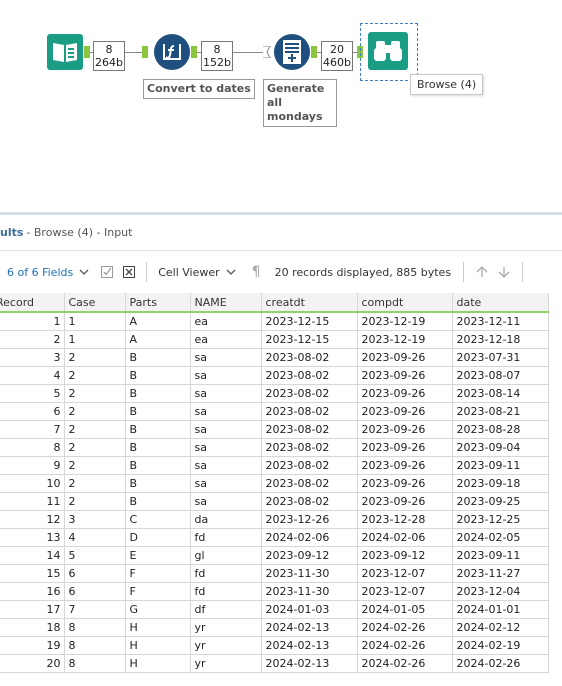 Image resolution: width=562 pixels, height=686 pixels. What do you see at coordinates (32, 627) in the screenshot?
I see `record-number-cell: 18` at bounding box center [32, 627].